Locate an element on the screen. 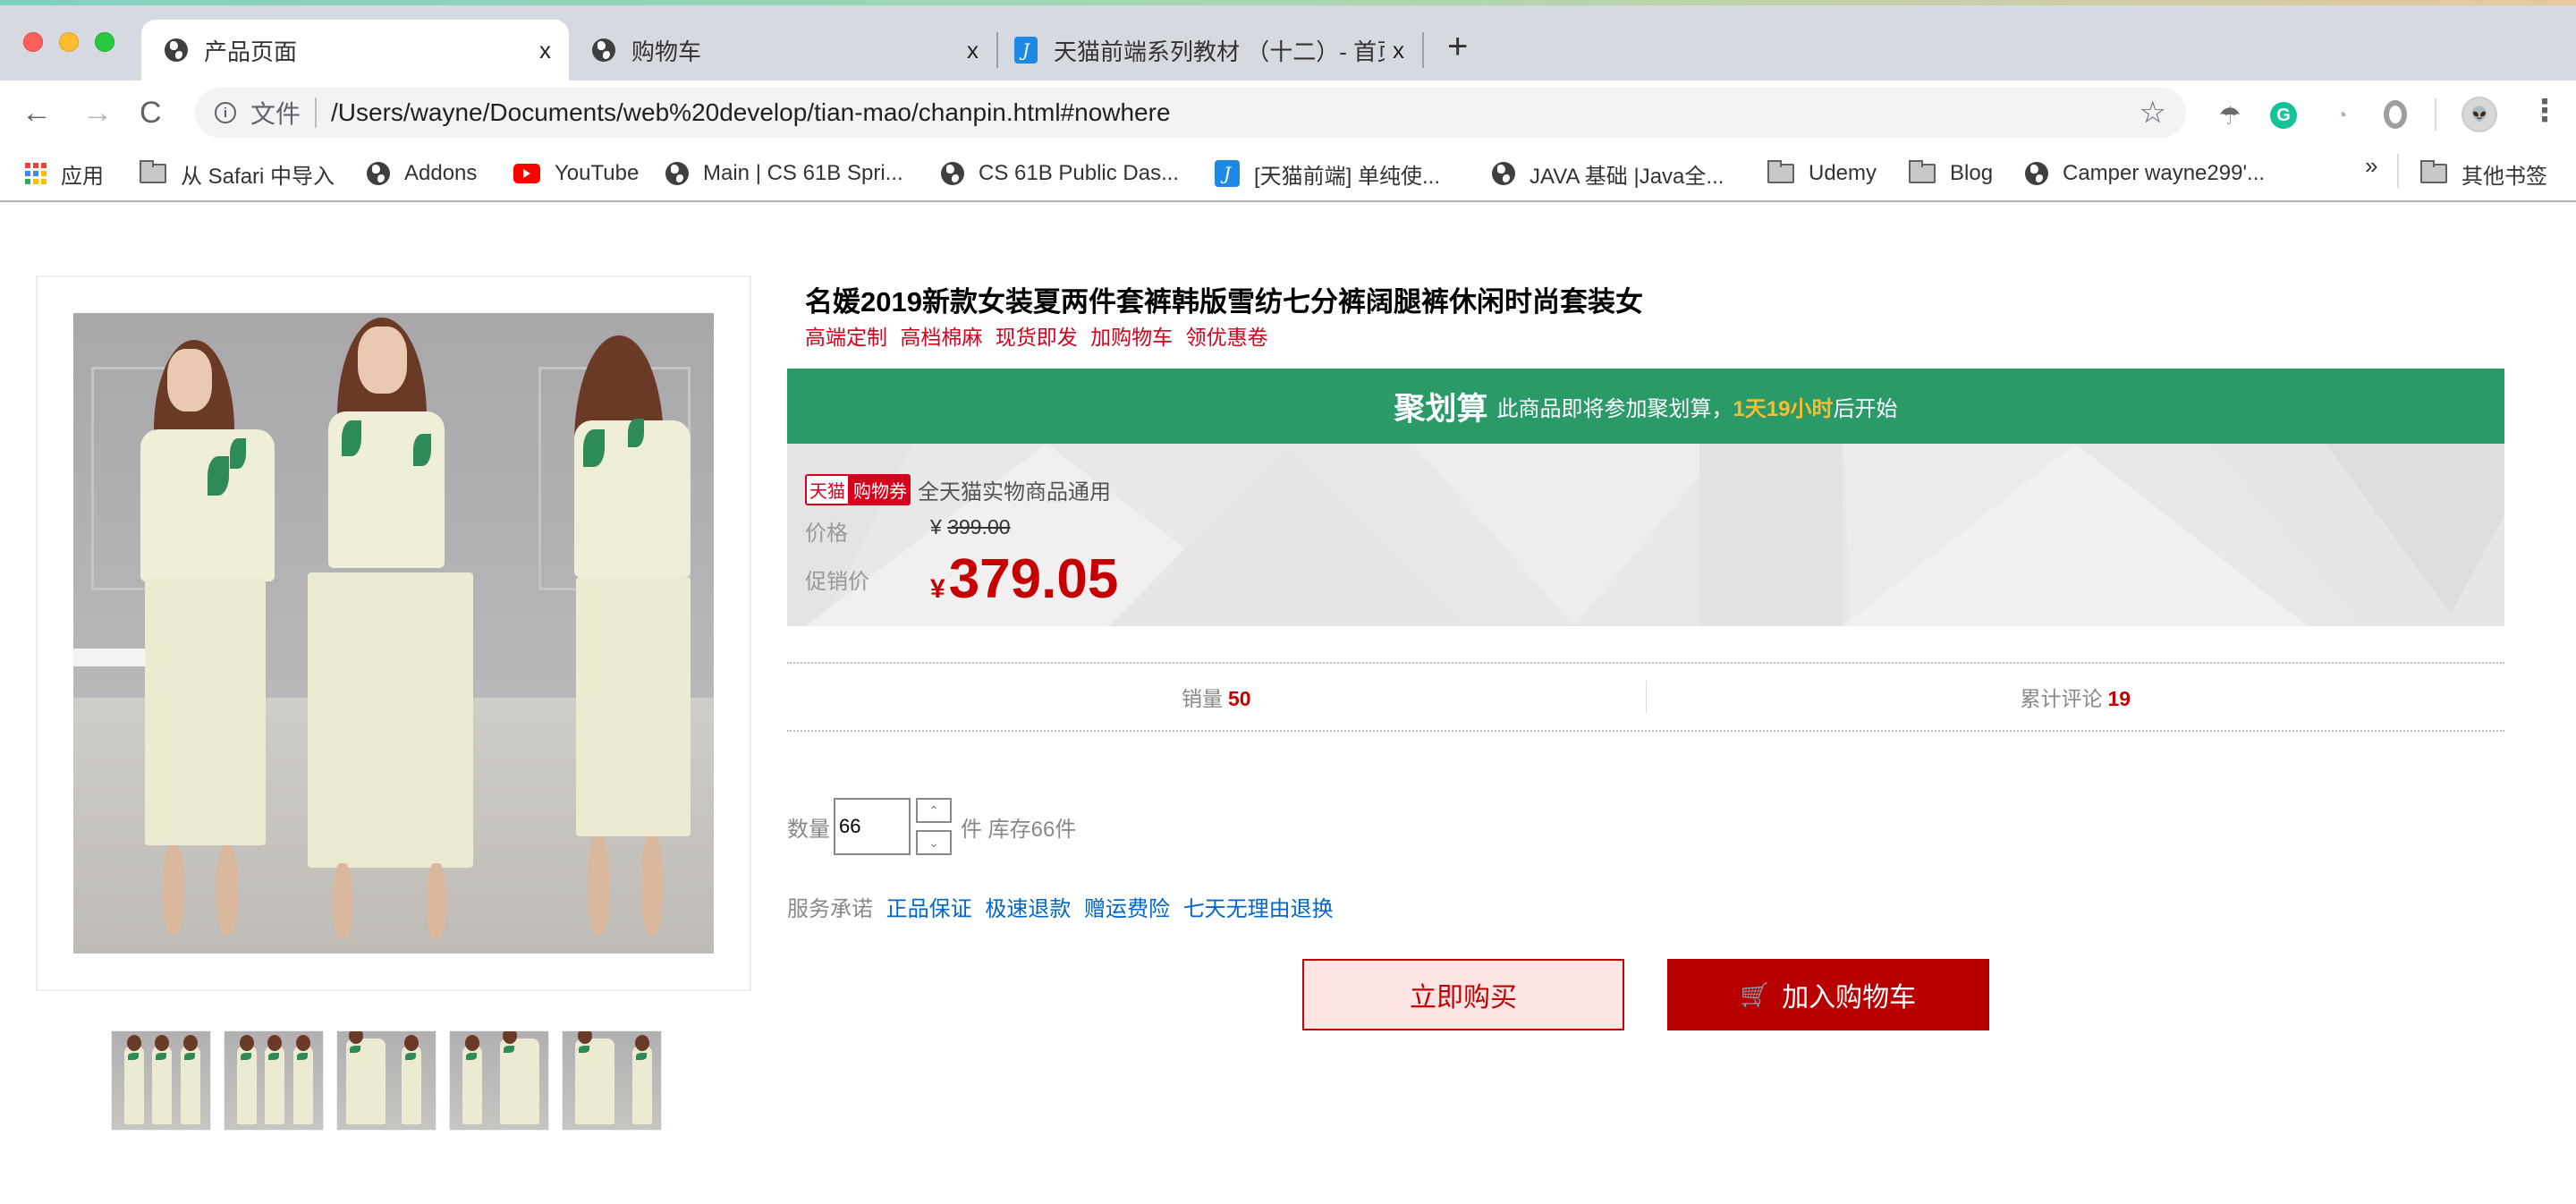 This screenshot has height=1204, width=2576. stat-sales: 销量 50 is located at coordinates (1216, 699).